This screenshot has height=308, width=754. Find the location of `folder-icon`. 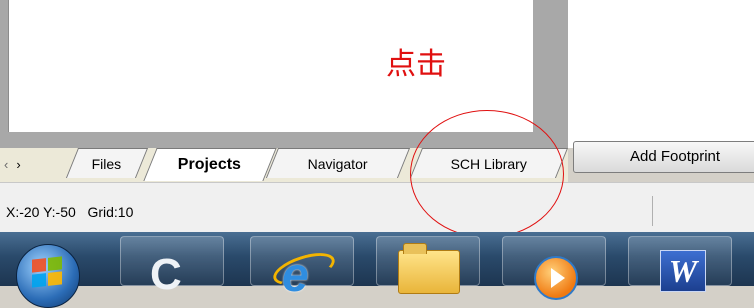

folder-icon is located at coordinates (429, 268).